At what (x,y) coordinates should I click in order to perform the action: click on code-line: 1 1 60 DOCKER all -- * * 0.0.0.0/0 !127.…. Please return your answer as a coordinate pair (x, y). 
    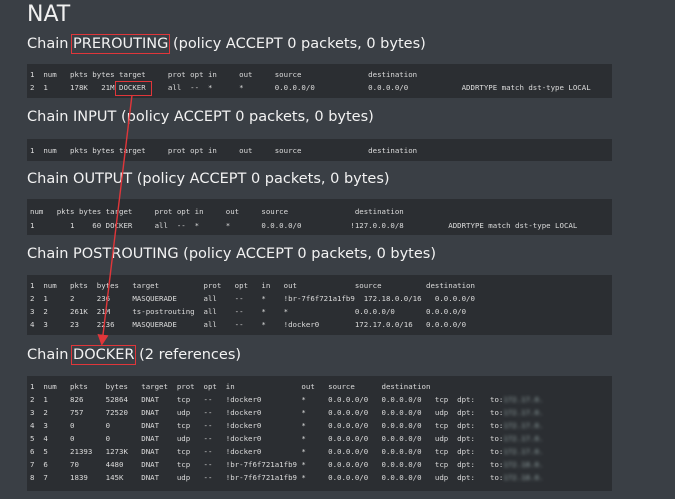
    Looking at the image, I should click on (304, 225).